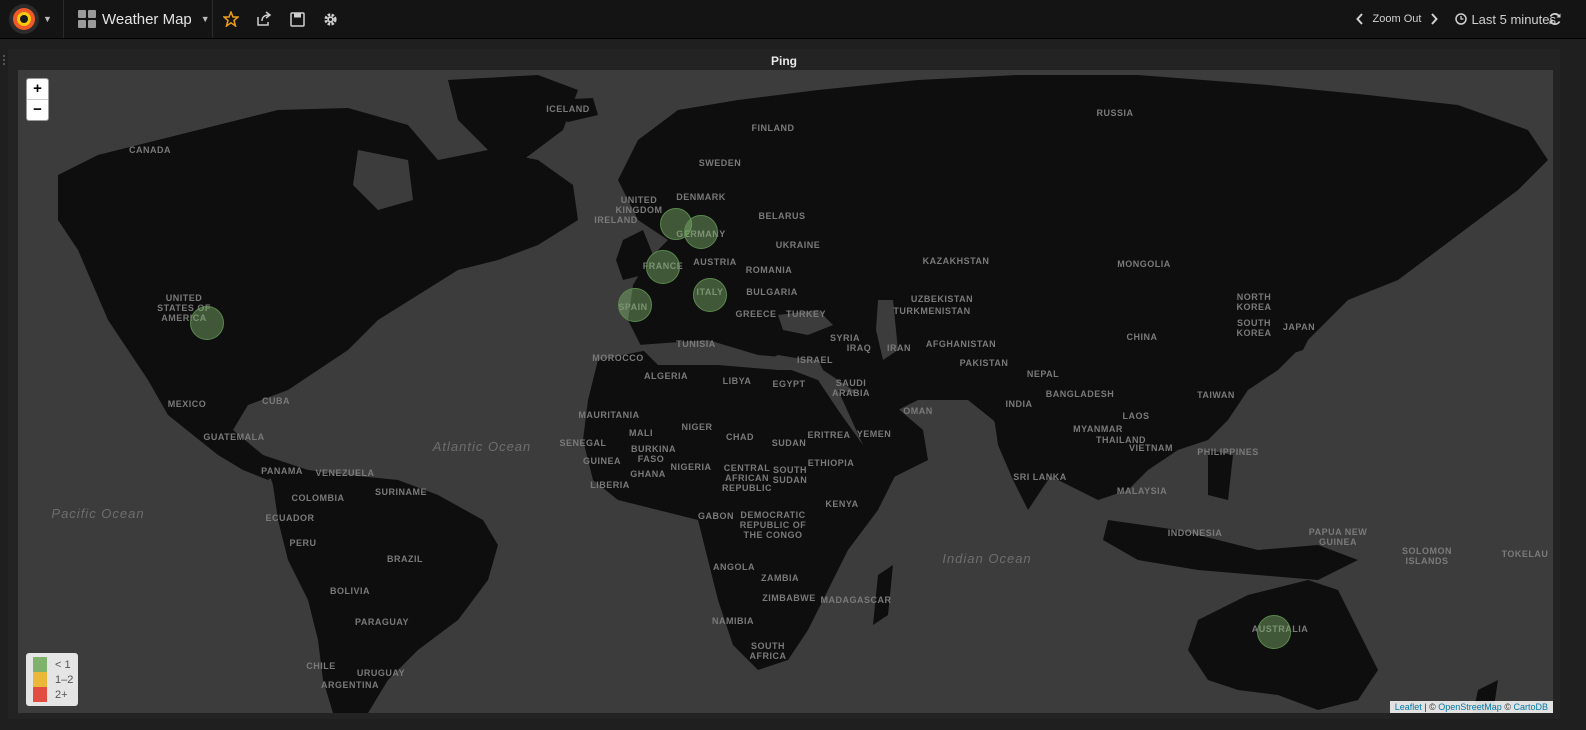 This screenshot has width=1586, height=730. Describe the element at coordinates (1254, 302) in the screenshot. I see `country-label: North Korea` at that location.